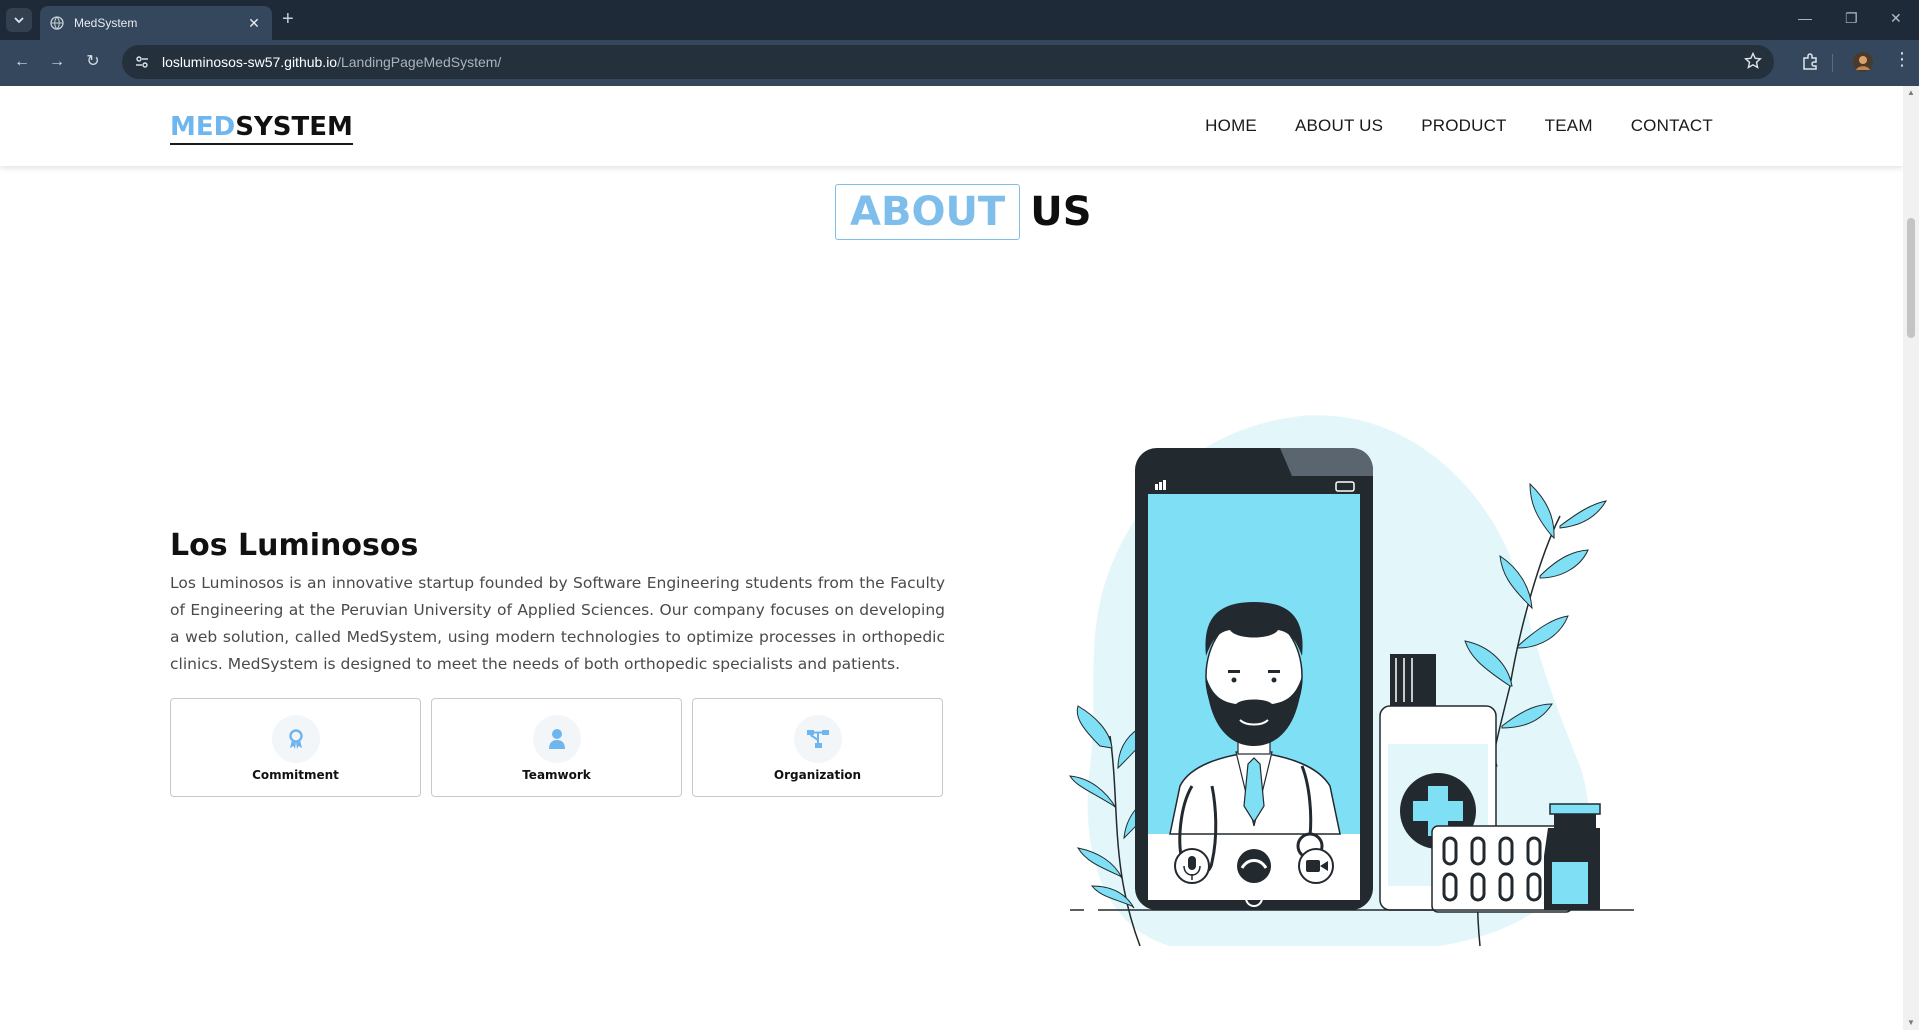 The width and height of the screenshot is (1919, 1030). Describe the element at coordinates (93, 62) in the screenshot. I see `reload-button: ↻` at that location.